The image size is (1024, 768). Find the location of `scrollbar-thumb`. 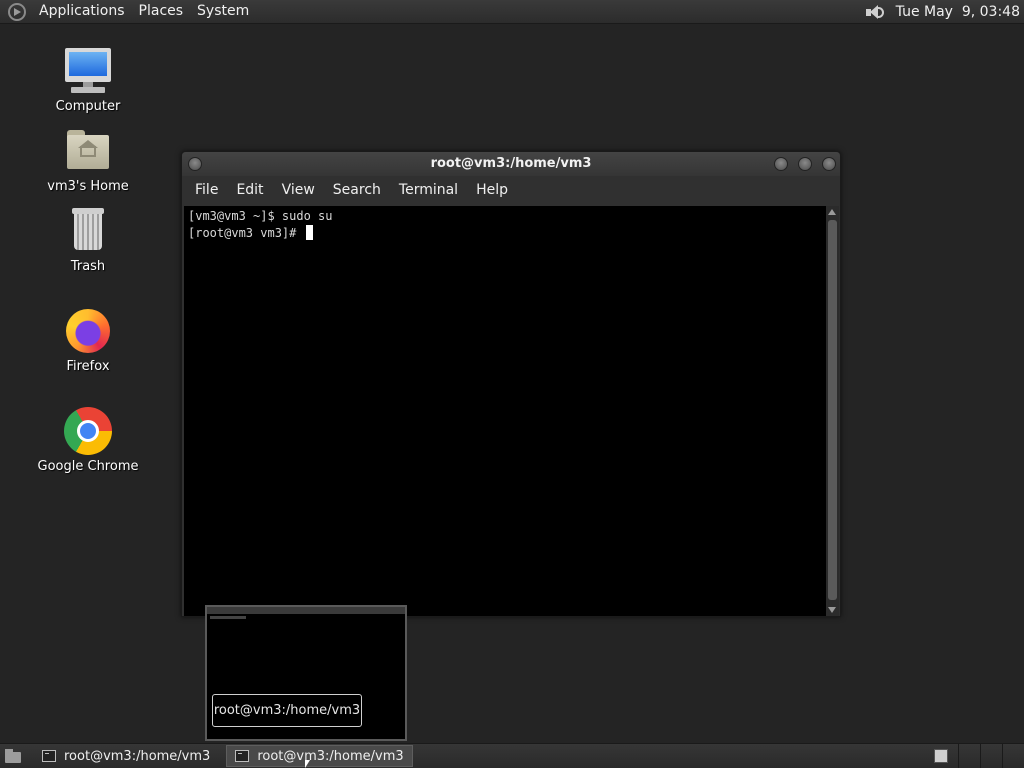

scrollbar-thumb is located at coordinates (832, 410).